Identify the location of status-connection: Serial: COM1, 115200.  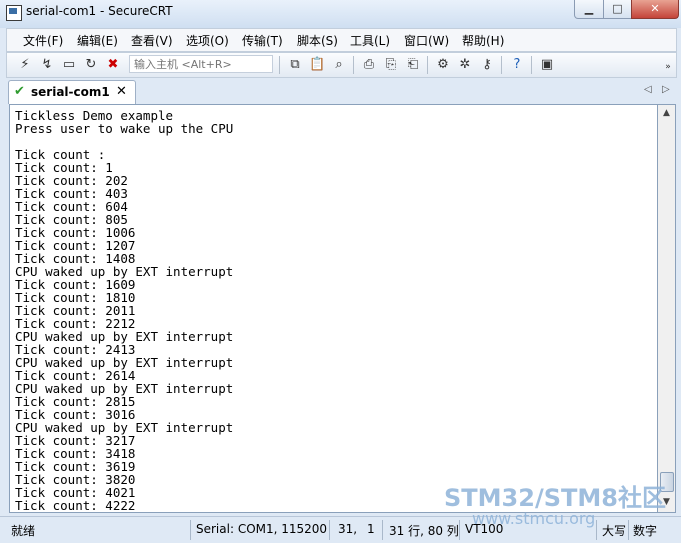
(262, 529).